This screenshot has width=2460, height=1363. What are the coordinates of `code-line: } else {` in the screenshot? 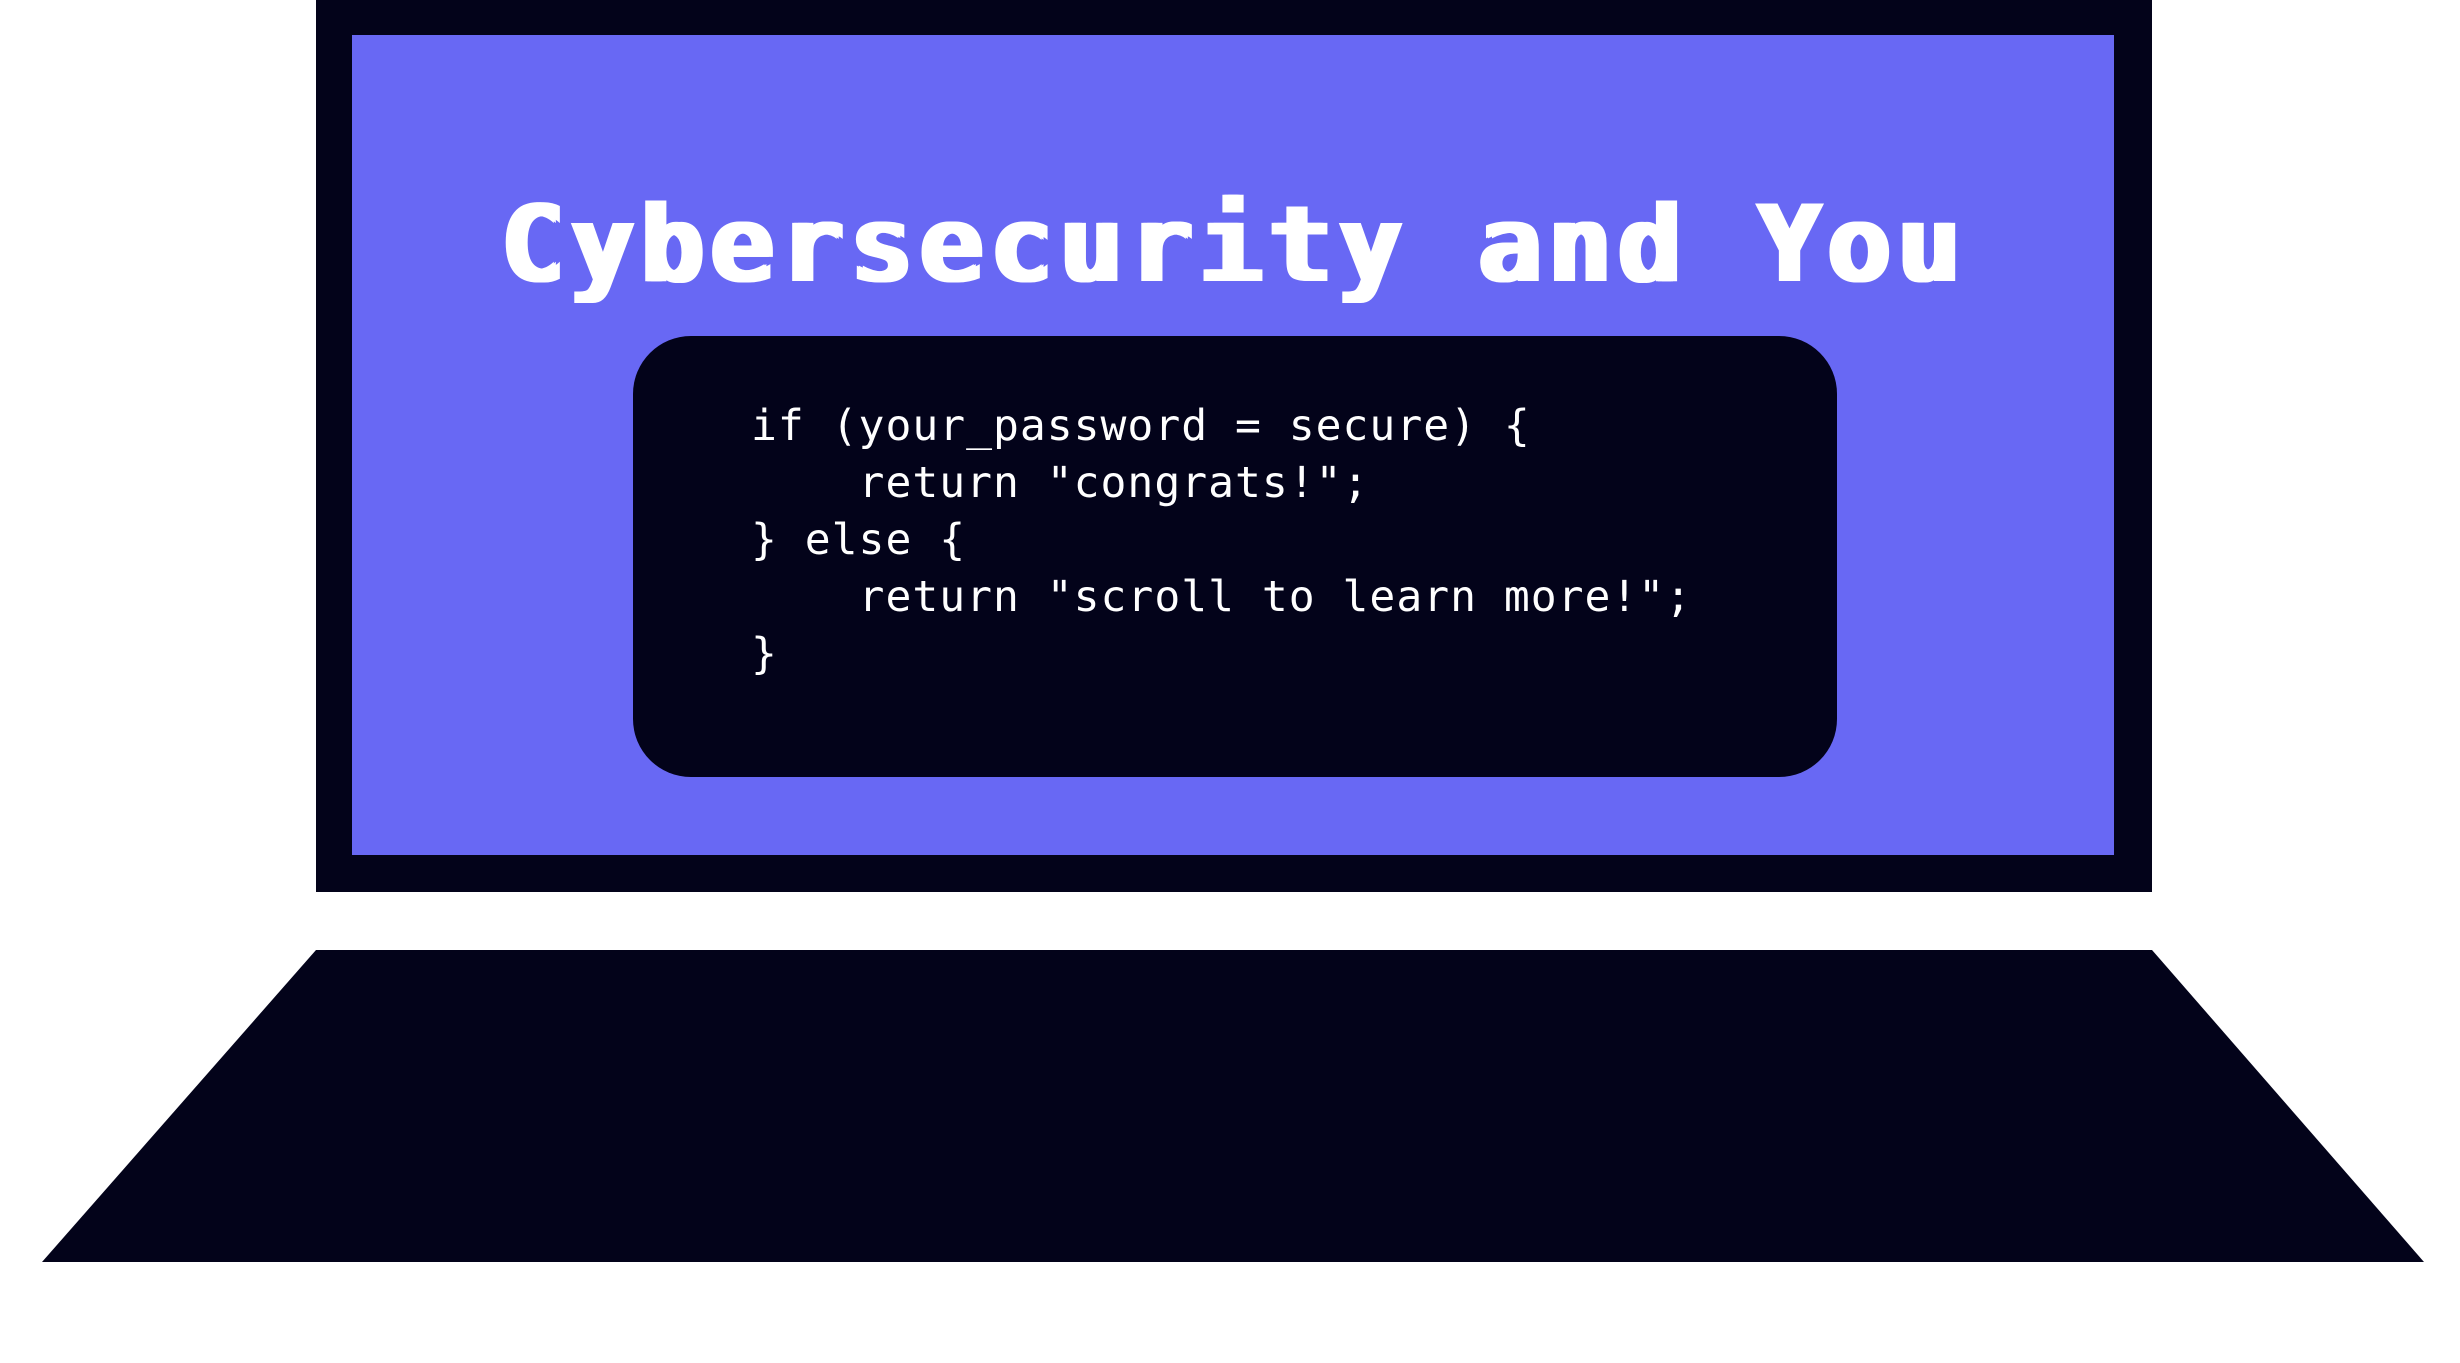 It's located at (859, 540).